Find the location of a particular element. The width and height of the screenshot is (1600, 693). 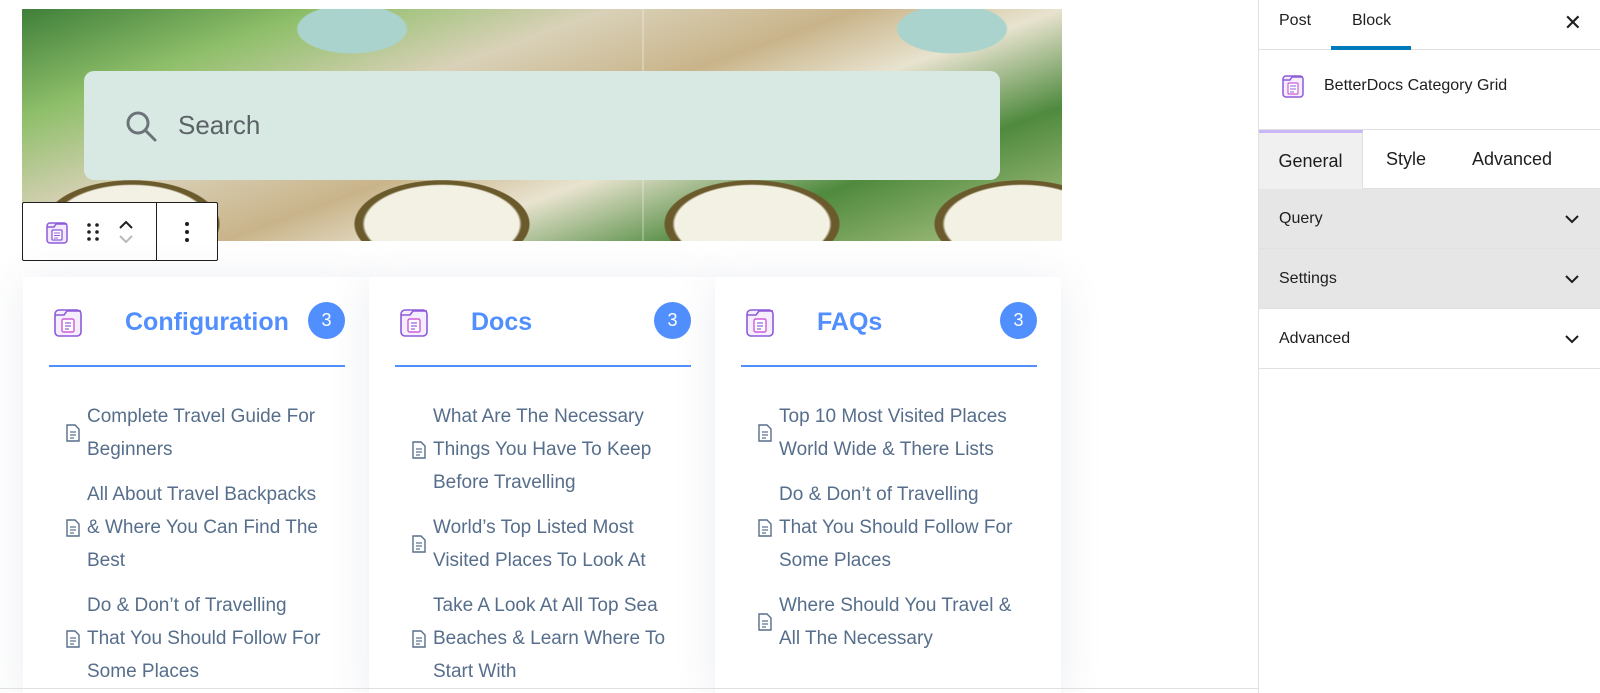

doc-link: Complete Travel Guide For Beginners is located at coordinates (207, 433).